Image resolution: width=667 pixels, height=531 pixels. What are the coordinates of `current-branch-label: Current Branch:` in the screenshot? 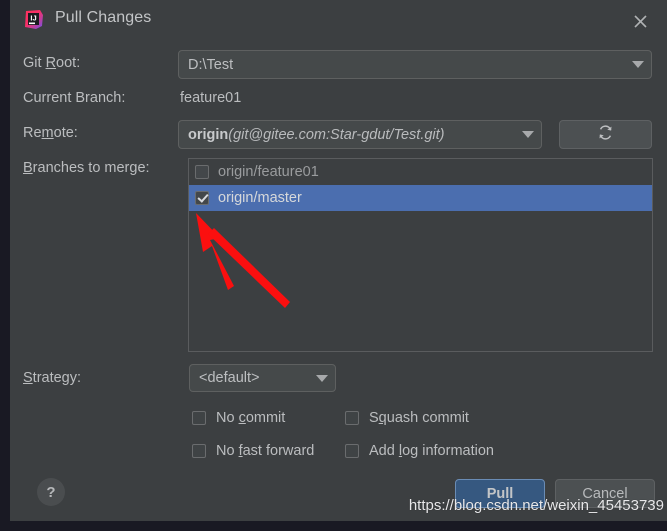 It's located at (74, 98).